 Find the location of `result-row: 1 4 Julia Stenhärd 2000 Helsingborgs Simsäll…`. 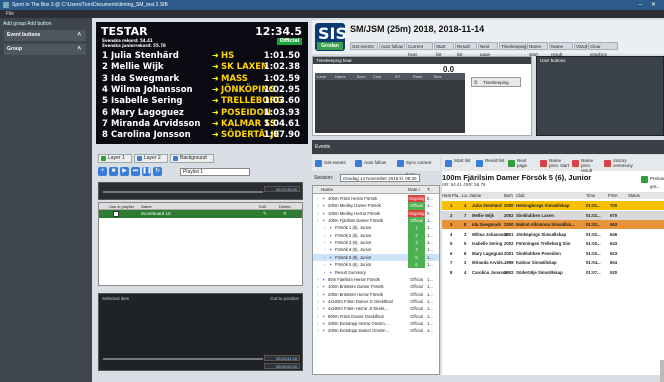

result-row: 1 4 Julia Stenhärd 2000 Helsingborgs Simsäll… is located at coordinates (553, 205).